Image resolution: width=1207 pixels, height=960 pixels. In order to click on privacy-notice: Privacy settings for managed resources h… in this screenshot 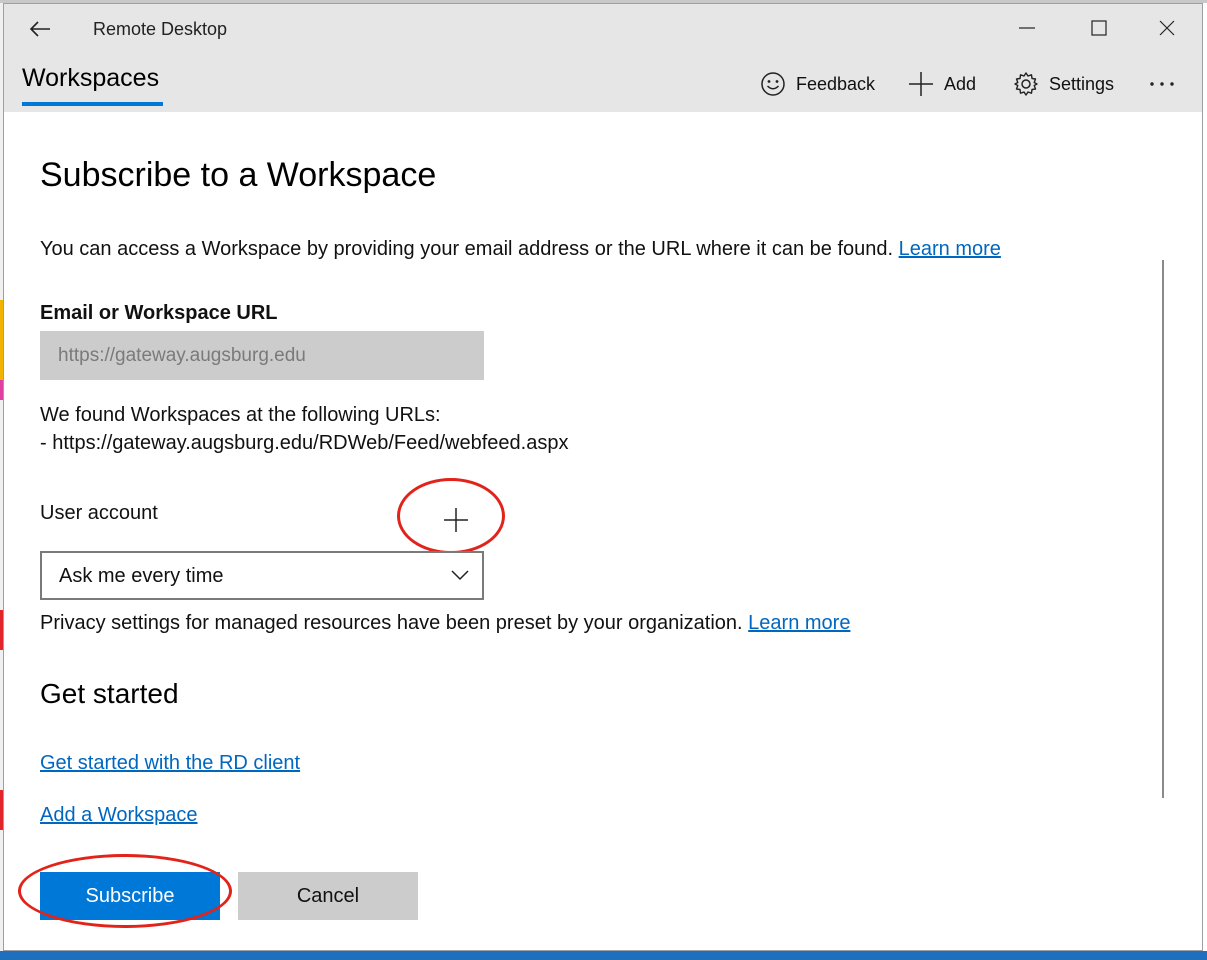, I will do `click(445, 623)`.